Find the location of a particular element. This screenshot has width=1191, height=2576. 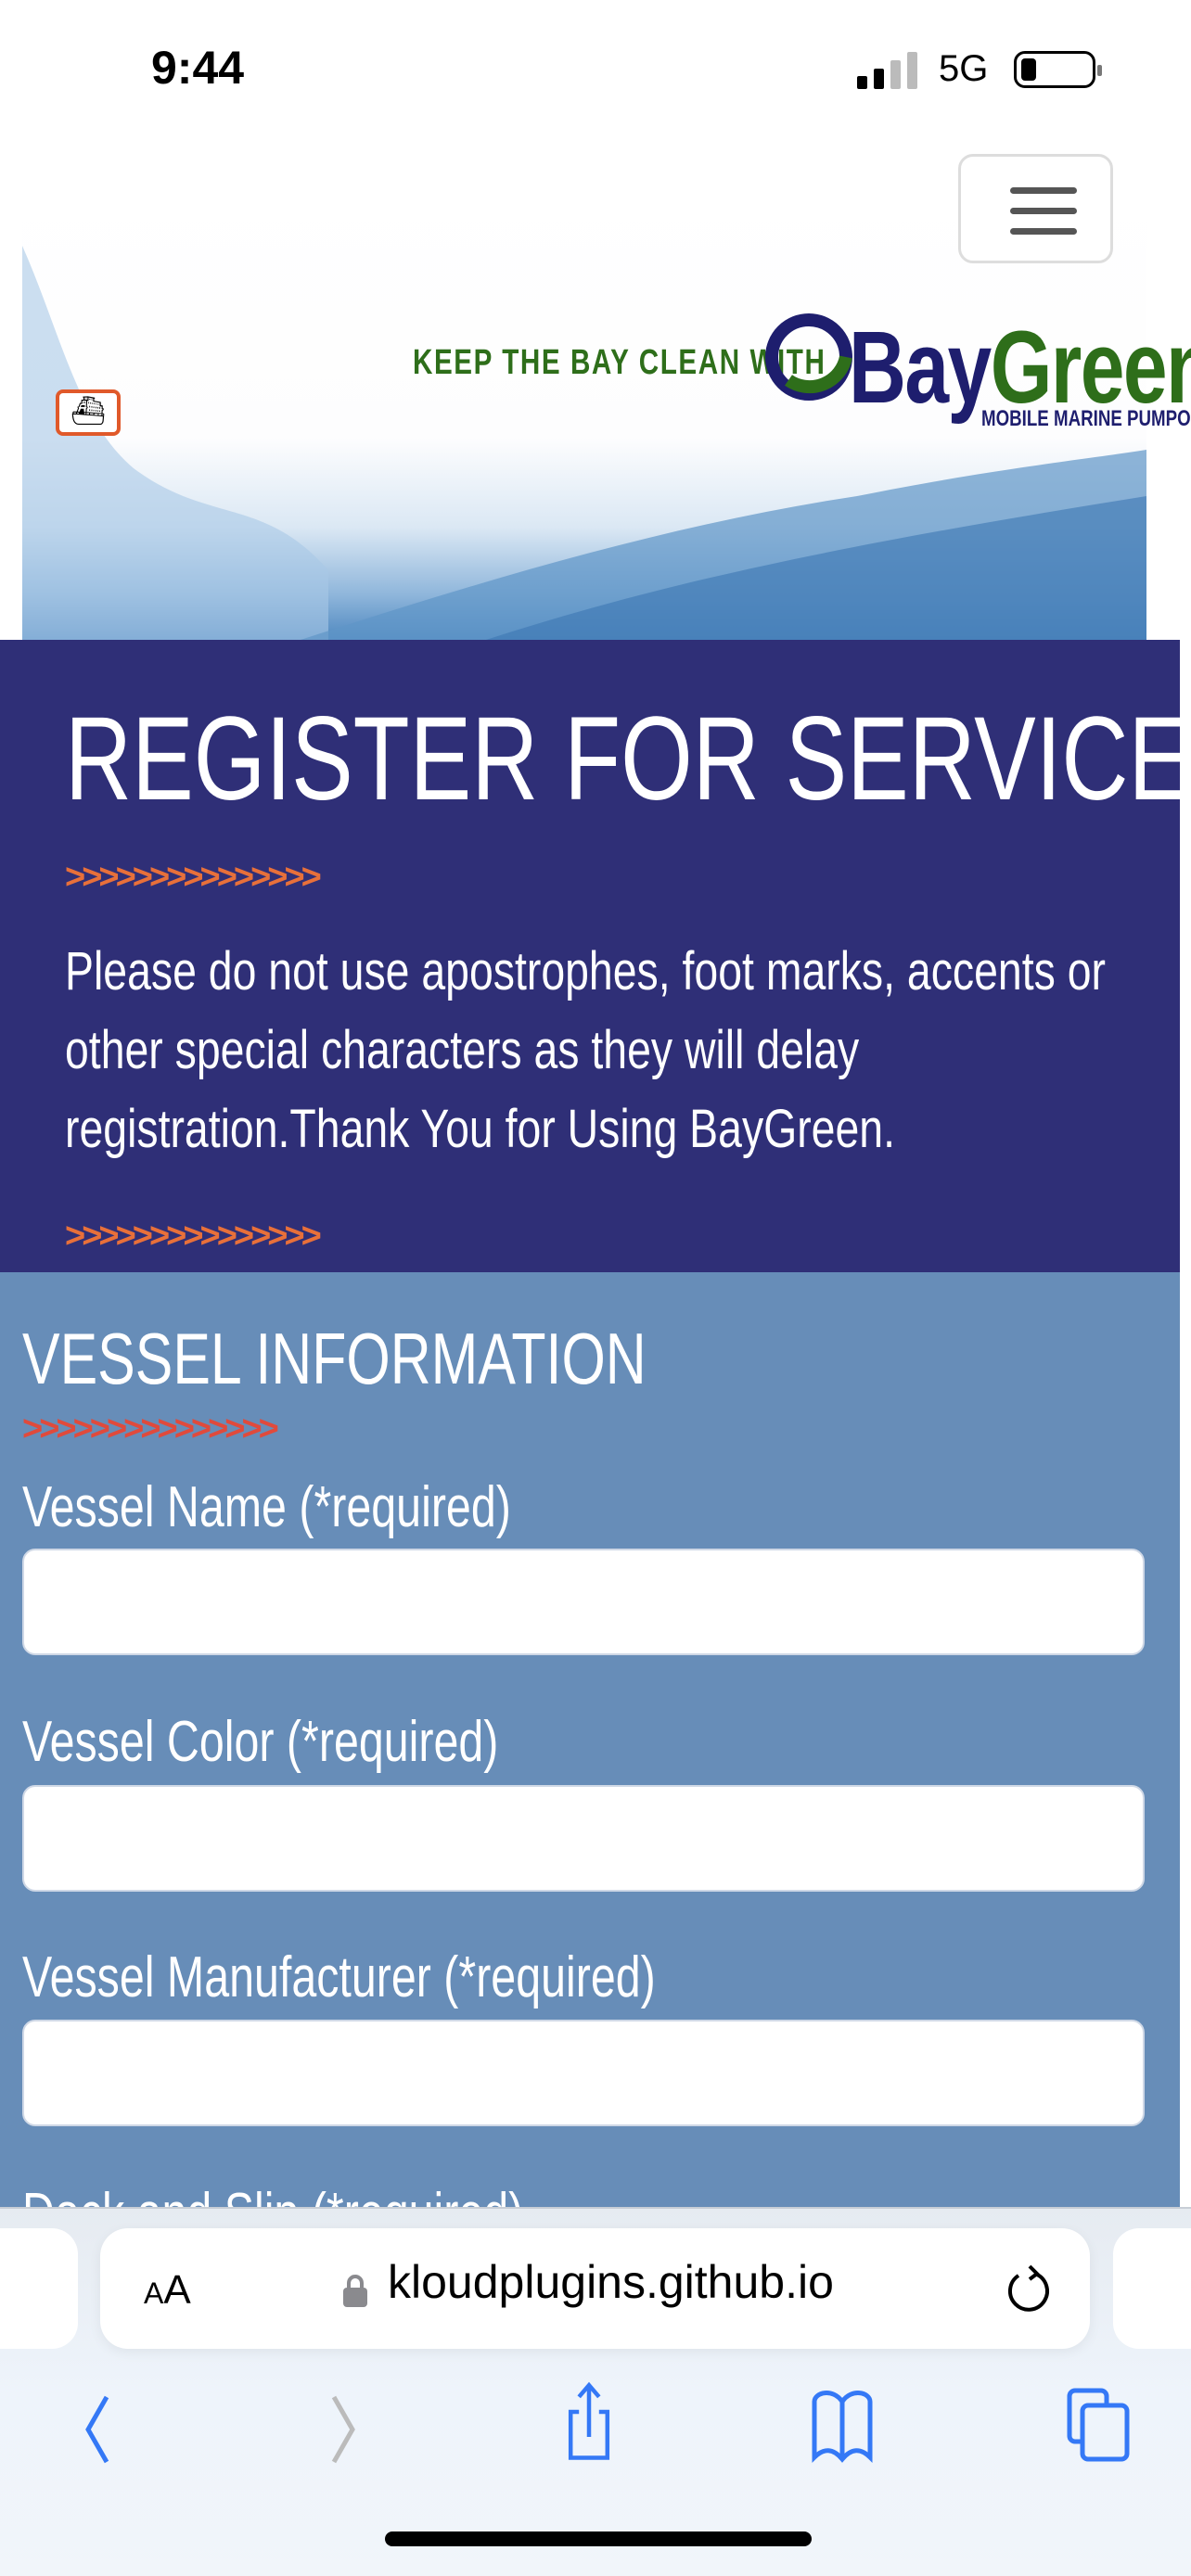

boat-pumpout-icon: ⛴ is located at coordinates (88, 413).